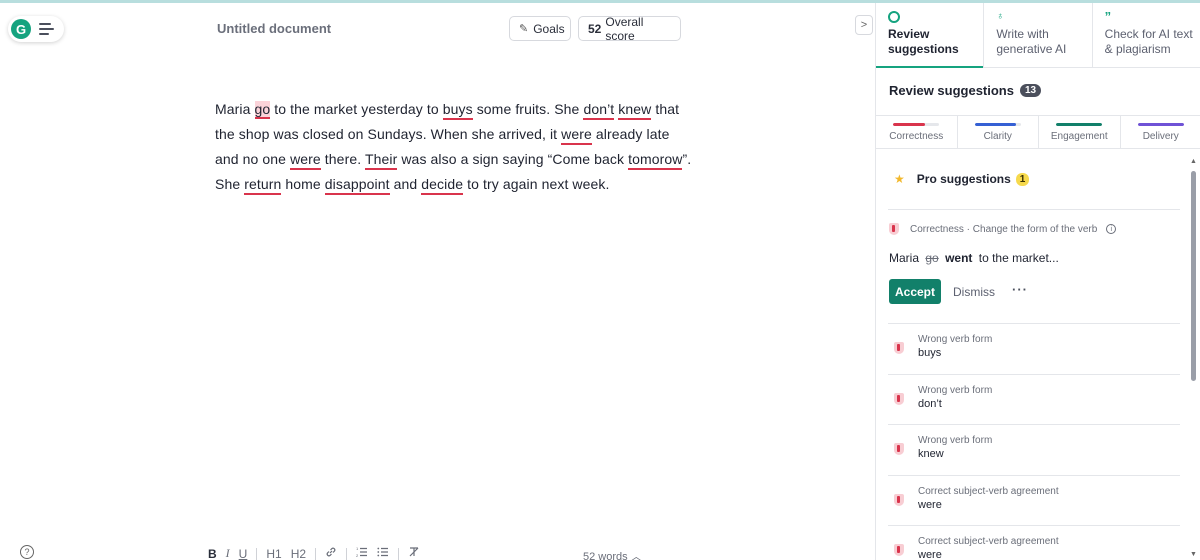  What do you see at coordinates (263, 185) in the screenshot?
I see `flagged-word: return` at bounding box center [263, 185].